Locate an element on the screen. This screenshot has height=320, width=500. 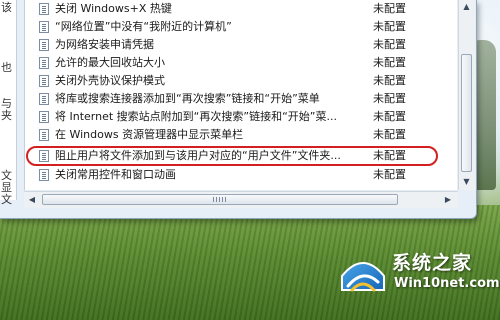
policy-row: 为网络安装申请凭据 未配置 is located at coordinates (241, 45).